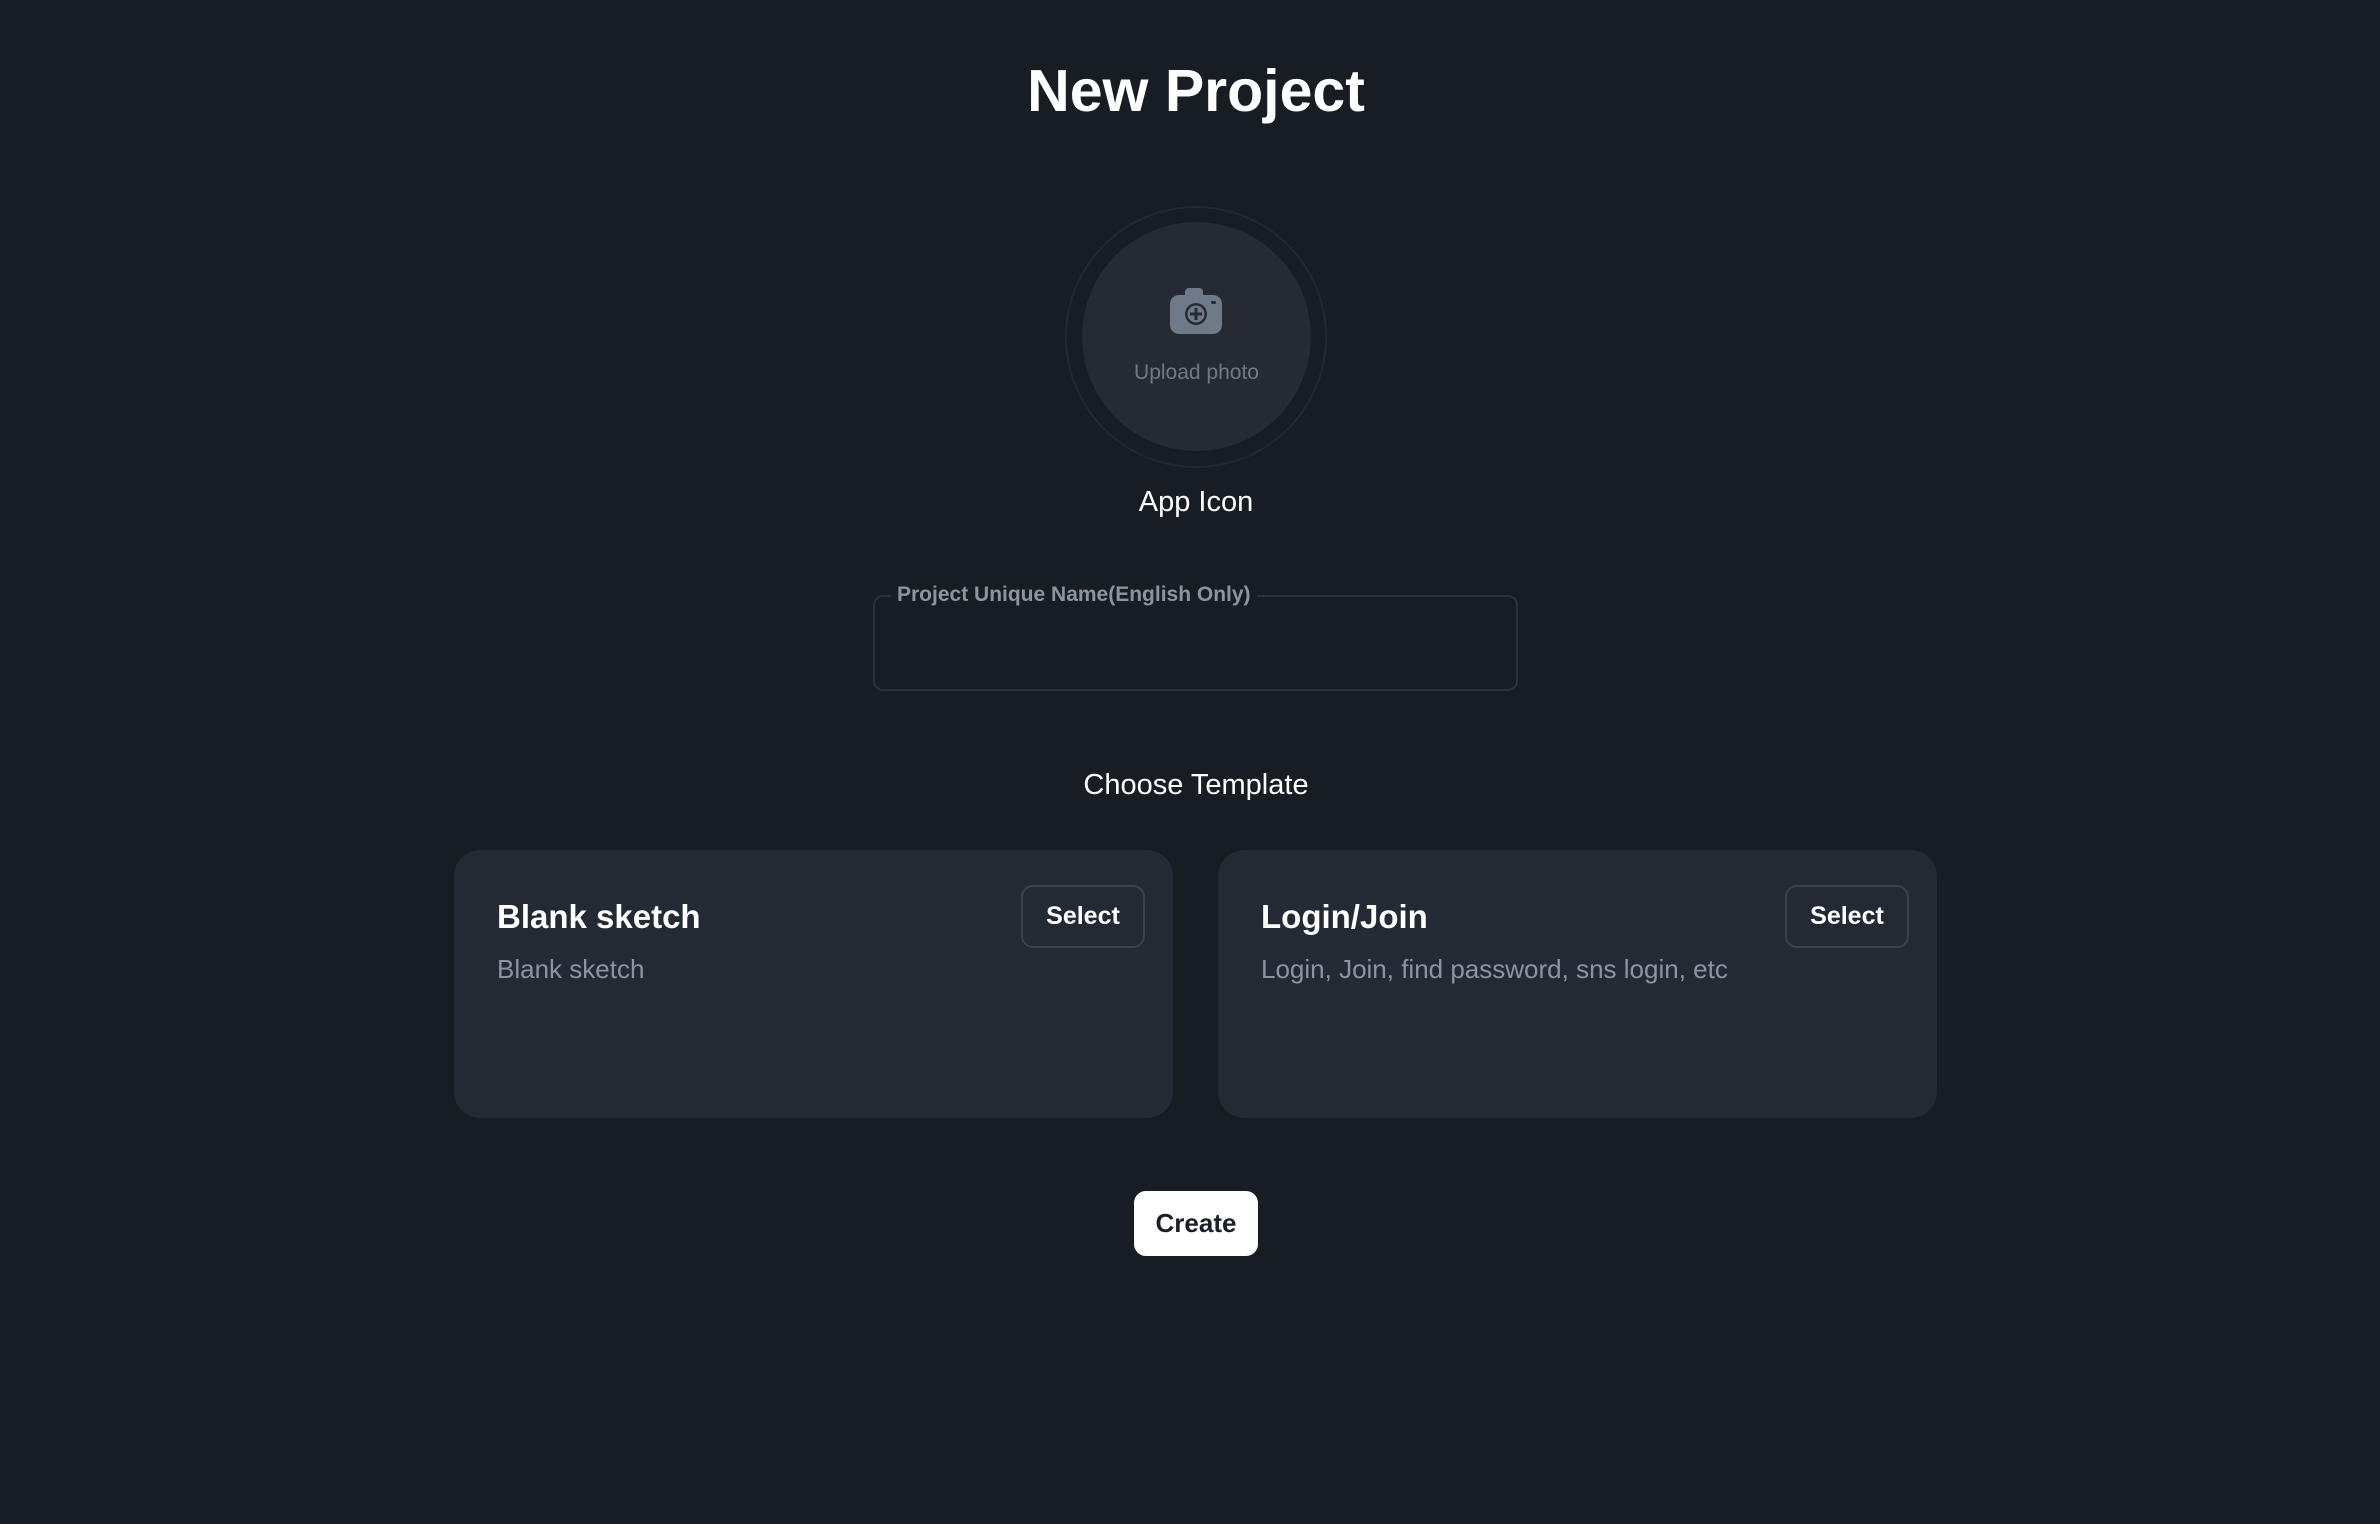 The height and width of the screenshot is (1524, 2380). I want to click on project-name-field: Project Unique Name(English Only), so click(1195, 636).